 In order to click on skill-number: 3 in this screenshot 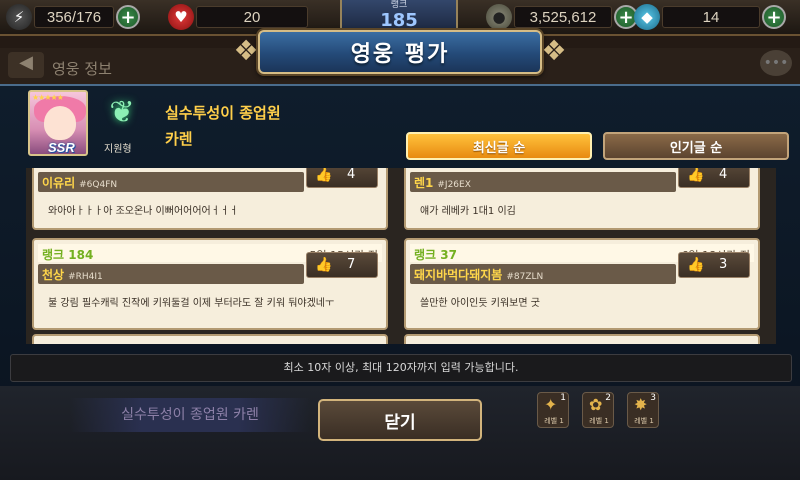, I will do `click(653, 398)`.